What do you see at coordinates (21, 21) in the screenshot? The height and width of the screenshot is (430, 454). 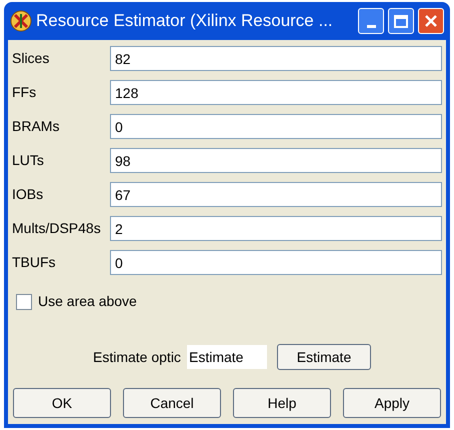 I see `app-icon` at bounding box center [21, 21].